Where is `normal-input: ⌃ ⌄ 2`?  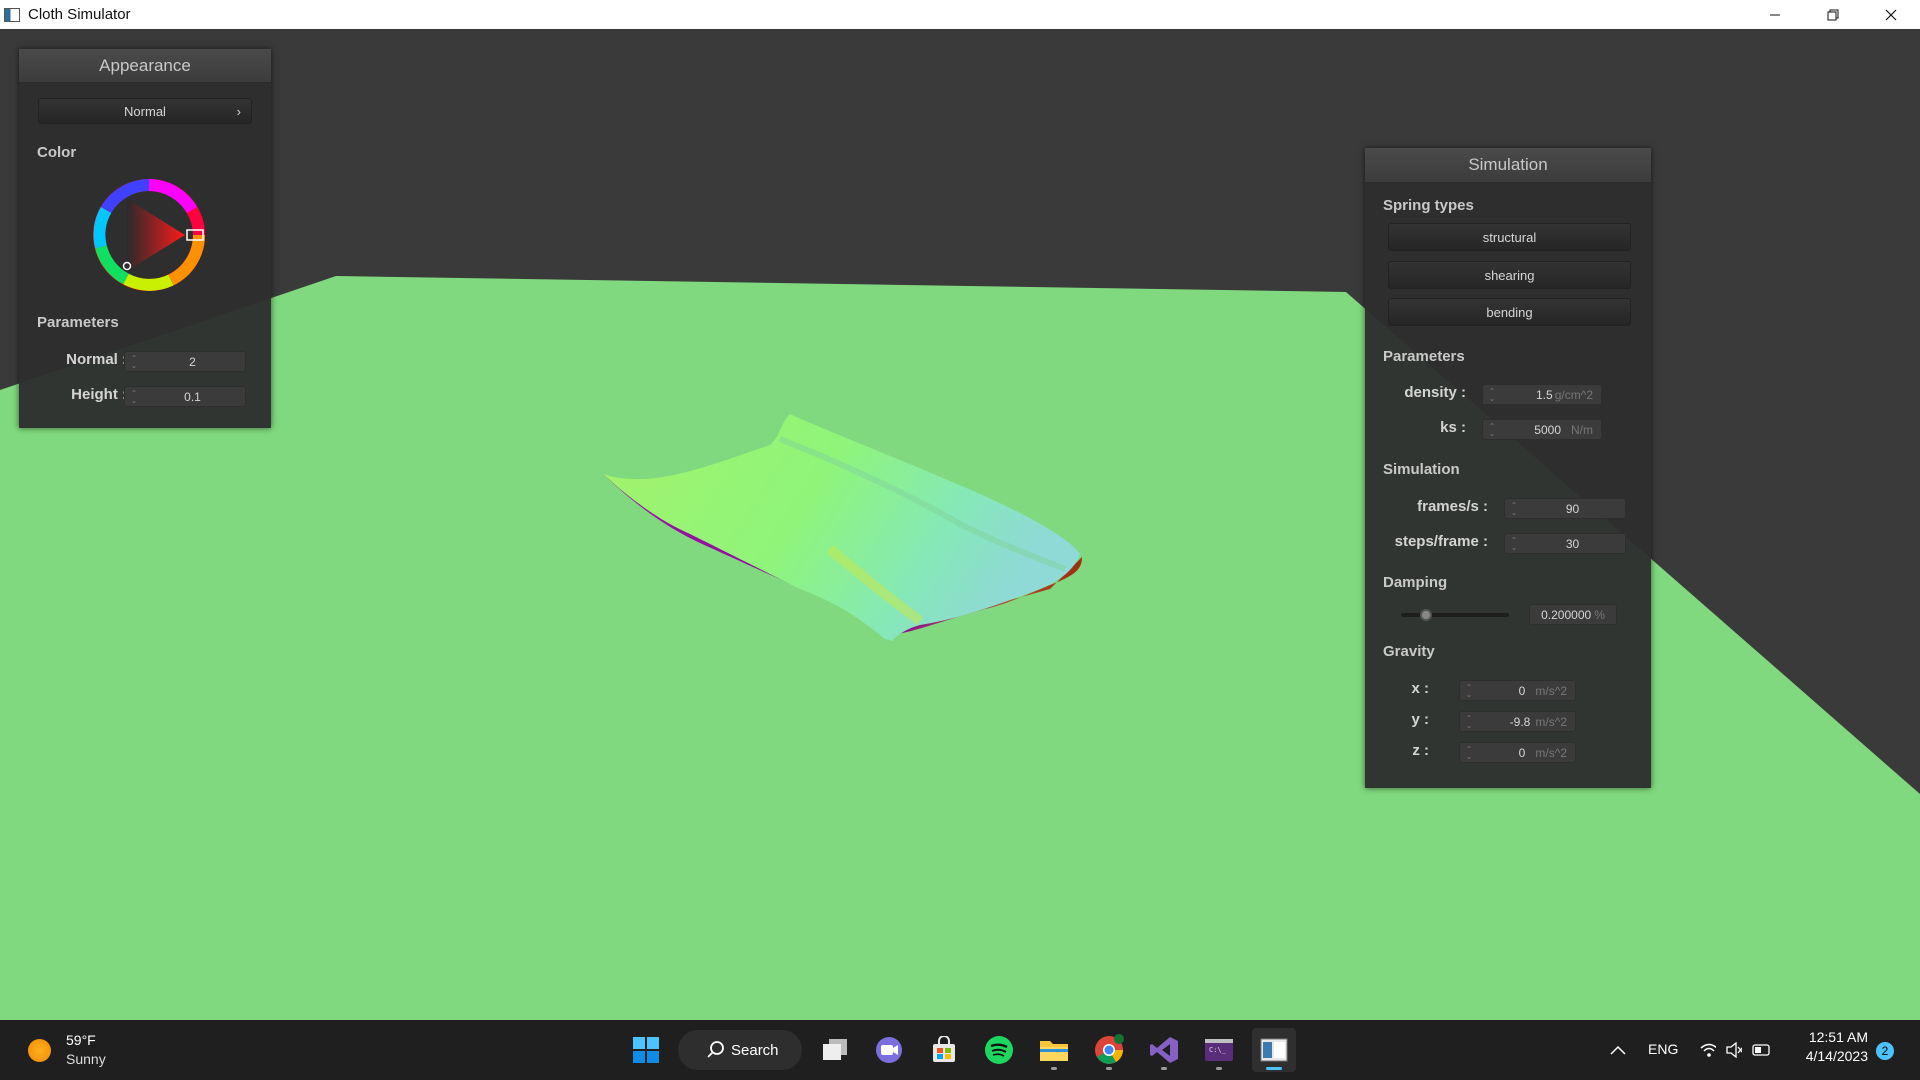
normal-input: ⌃ ⌄ 2 is located at coordinates (185, 361).